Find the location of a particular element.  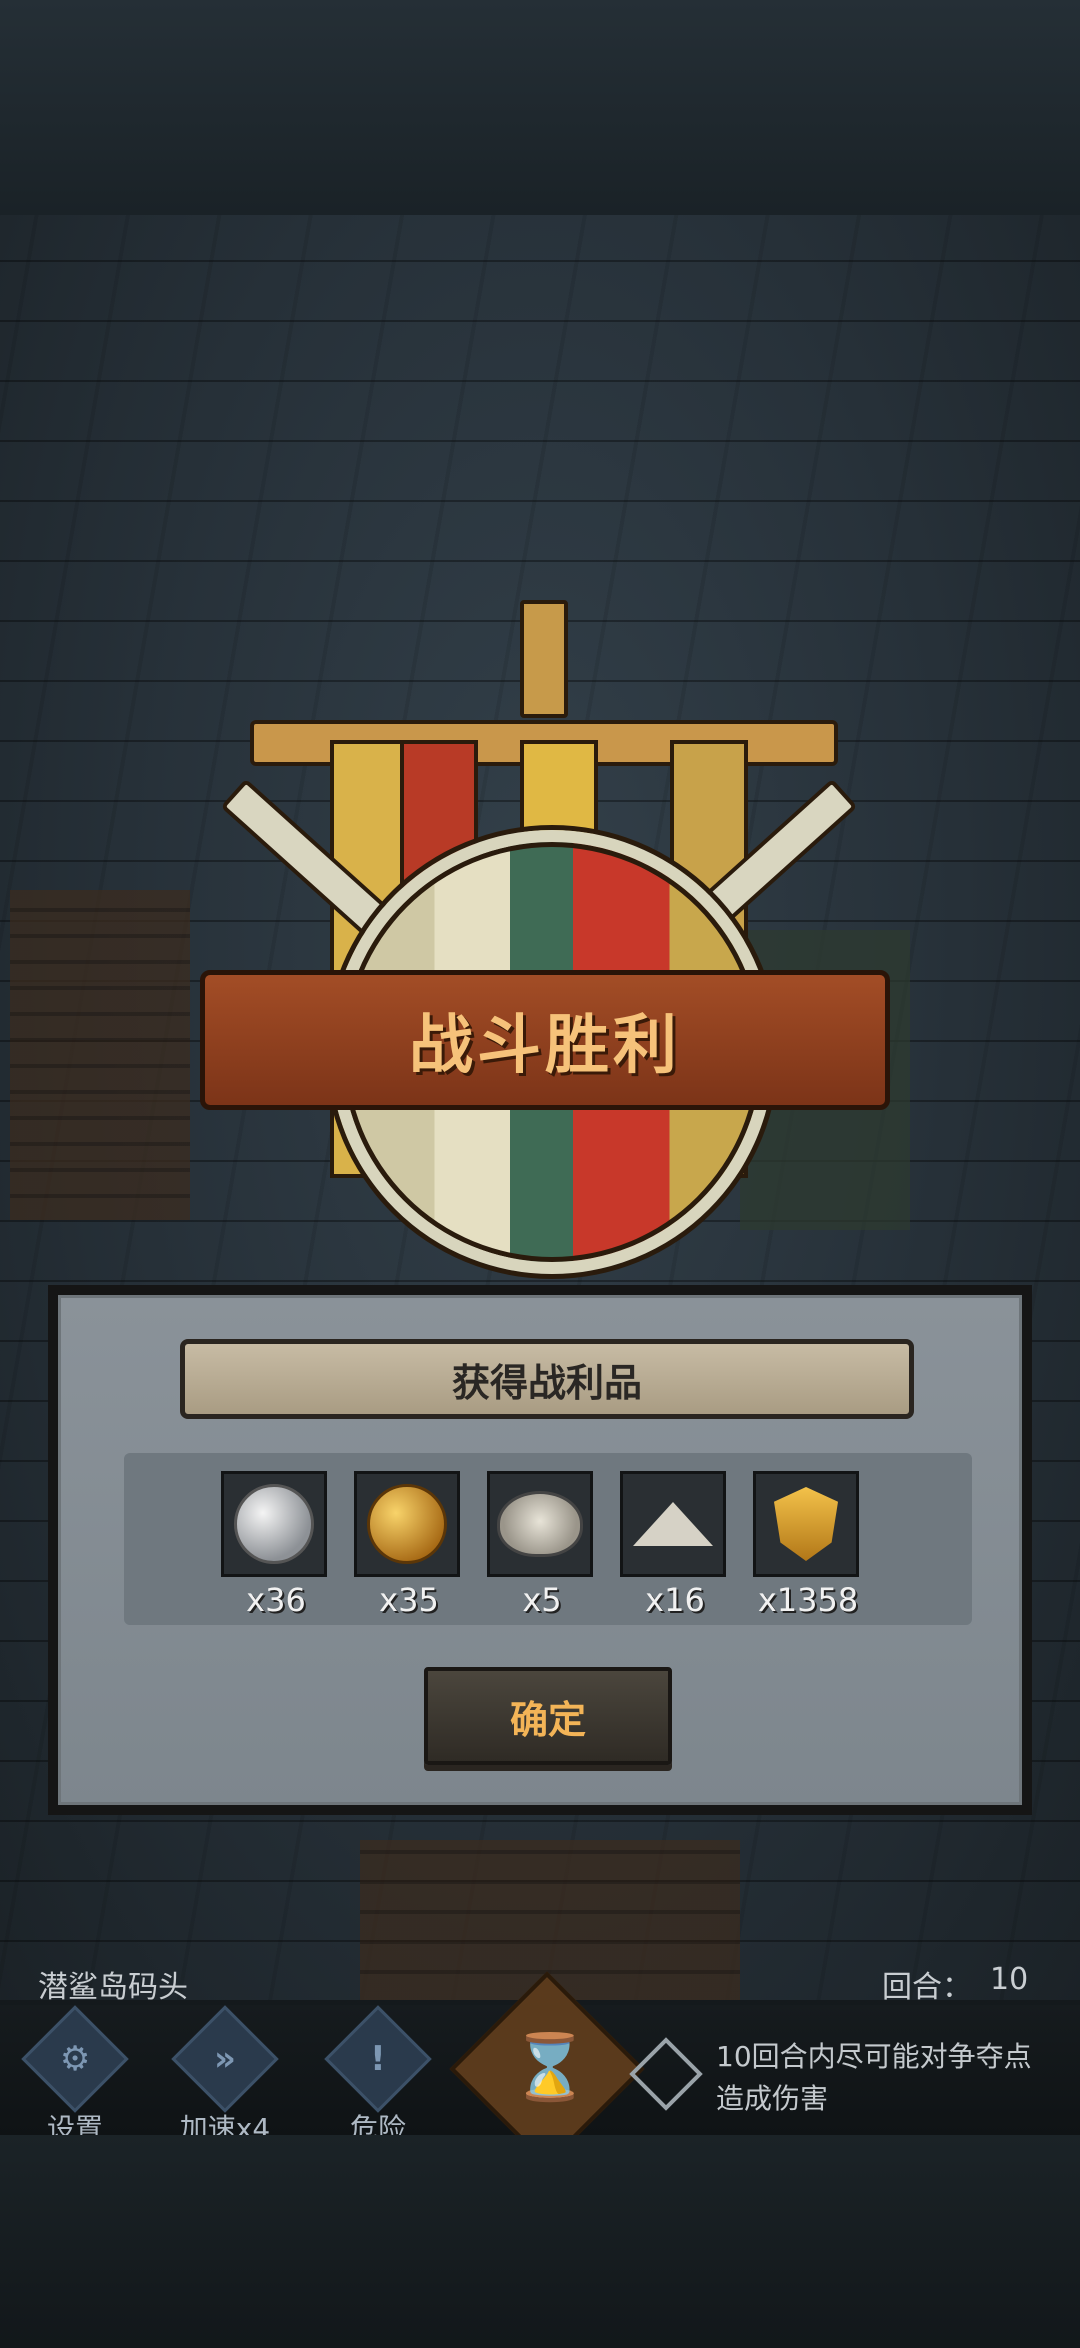

settings-button: ⚙ 设置 is located at coordinates (75, 2075).